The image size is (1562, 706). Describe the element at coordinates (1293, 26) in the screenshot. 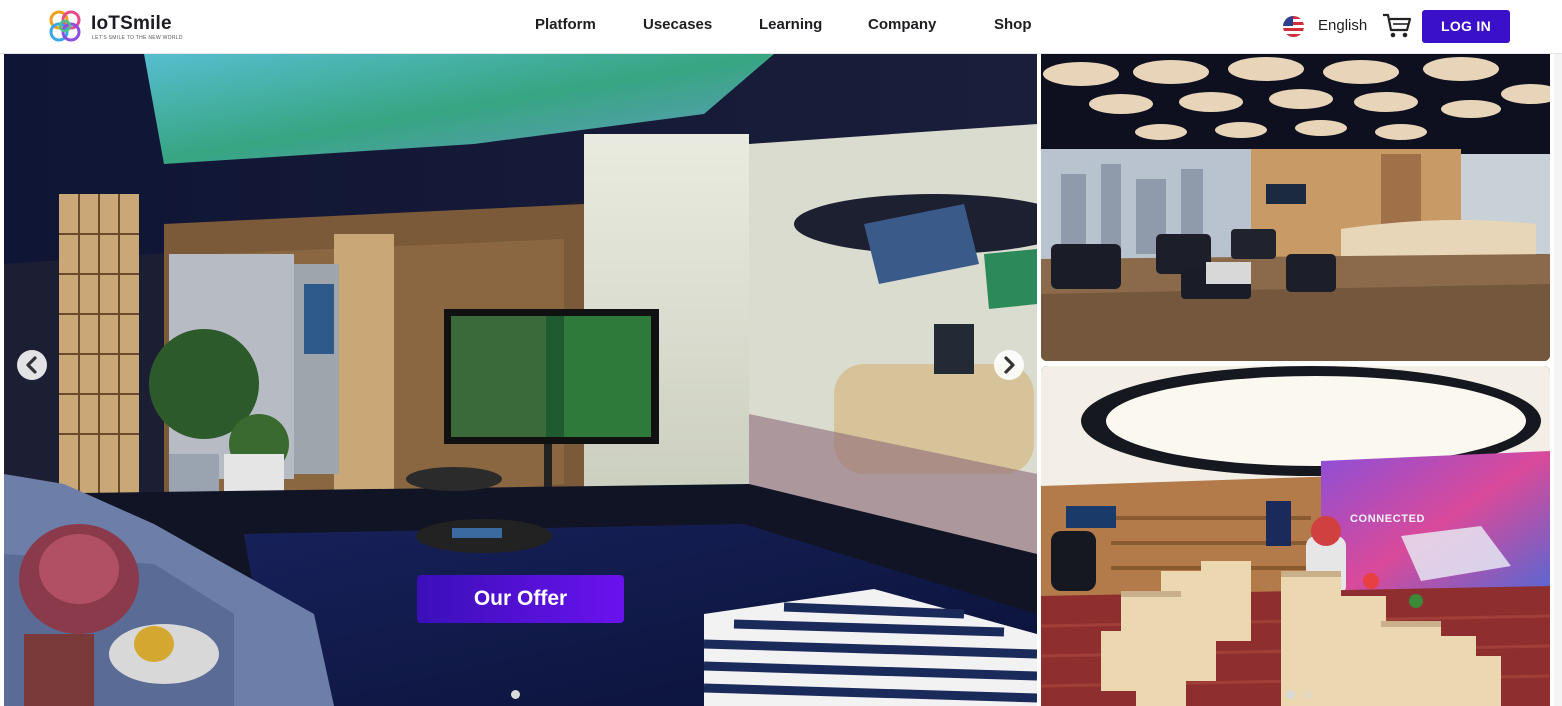

I see `us-flag-icon` at that location.